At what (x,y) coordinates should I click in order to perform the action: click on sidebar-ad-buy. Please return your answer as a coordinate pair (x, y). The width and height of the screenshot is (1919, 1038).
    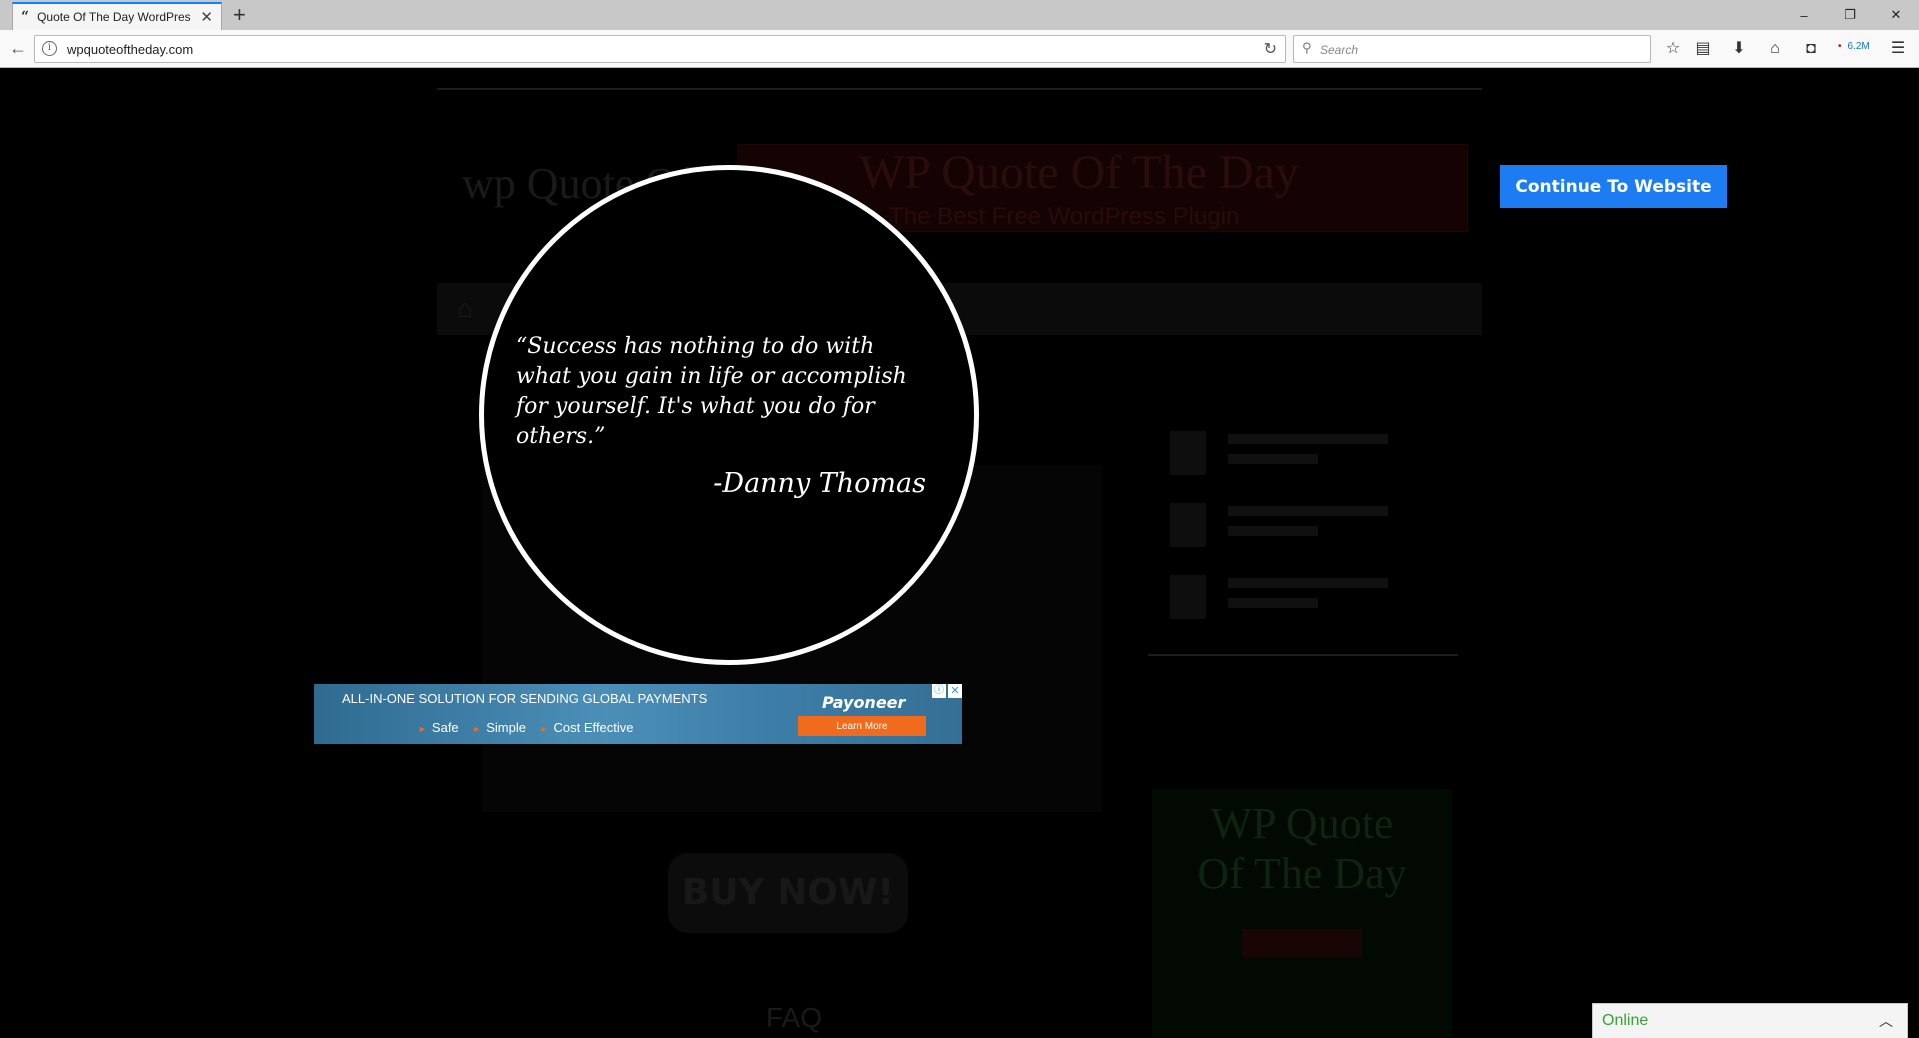
    Looking at the image, I should click on (1302, 943).